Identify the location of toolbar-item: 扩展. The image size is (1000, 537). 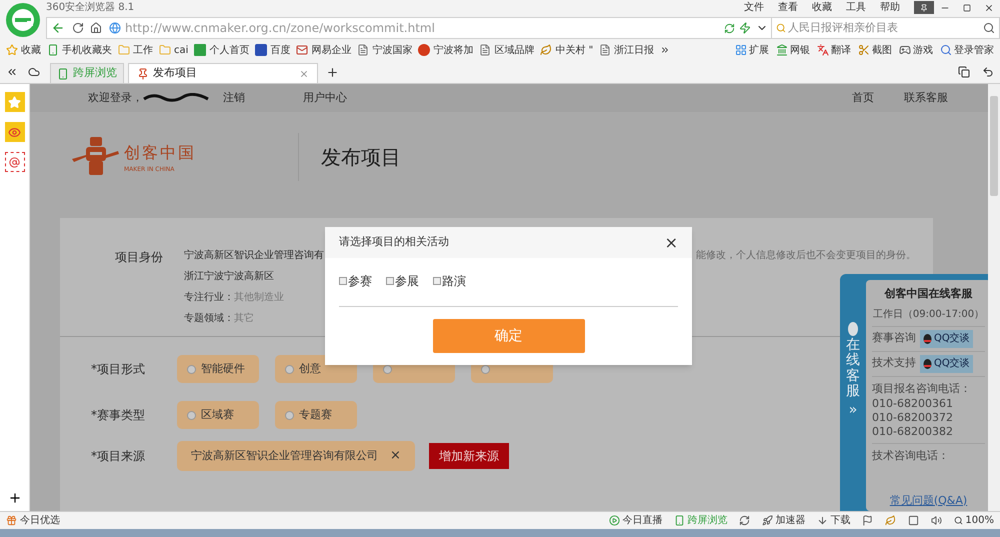
(752, 50).